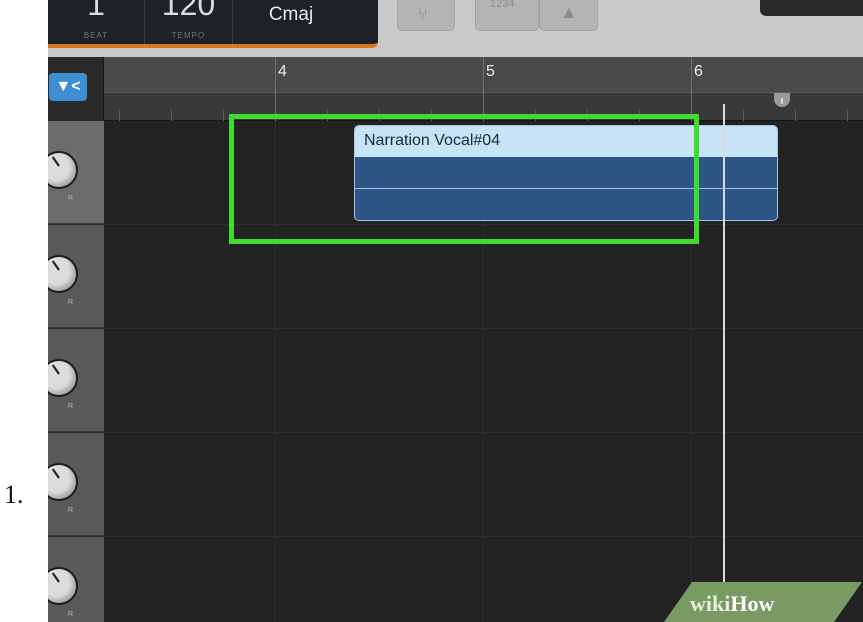 The image size is (863, 622). I want to click on track-header-2: R, so click(76, 276).